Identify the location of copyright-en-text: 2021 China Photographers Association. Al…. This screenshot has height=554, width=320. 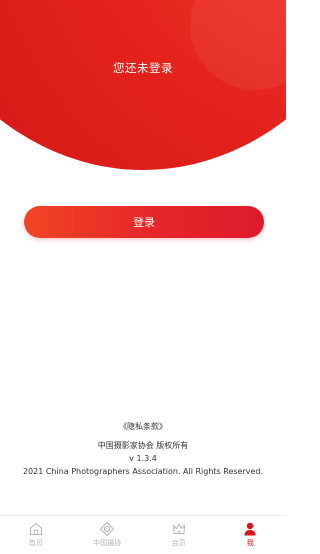
(143, 471).